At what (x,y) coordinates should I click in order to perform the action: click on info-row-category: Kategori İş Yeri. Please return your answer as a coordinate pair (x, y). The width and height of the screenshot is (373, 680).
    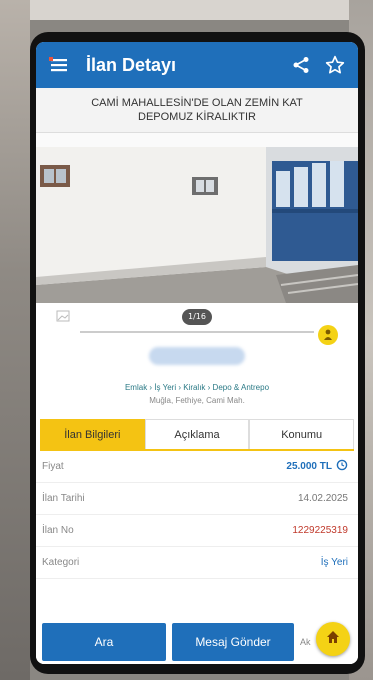
    Looking at the image, I should click on (197, 563).